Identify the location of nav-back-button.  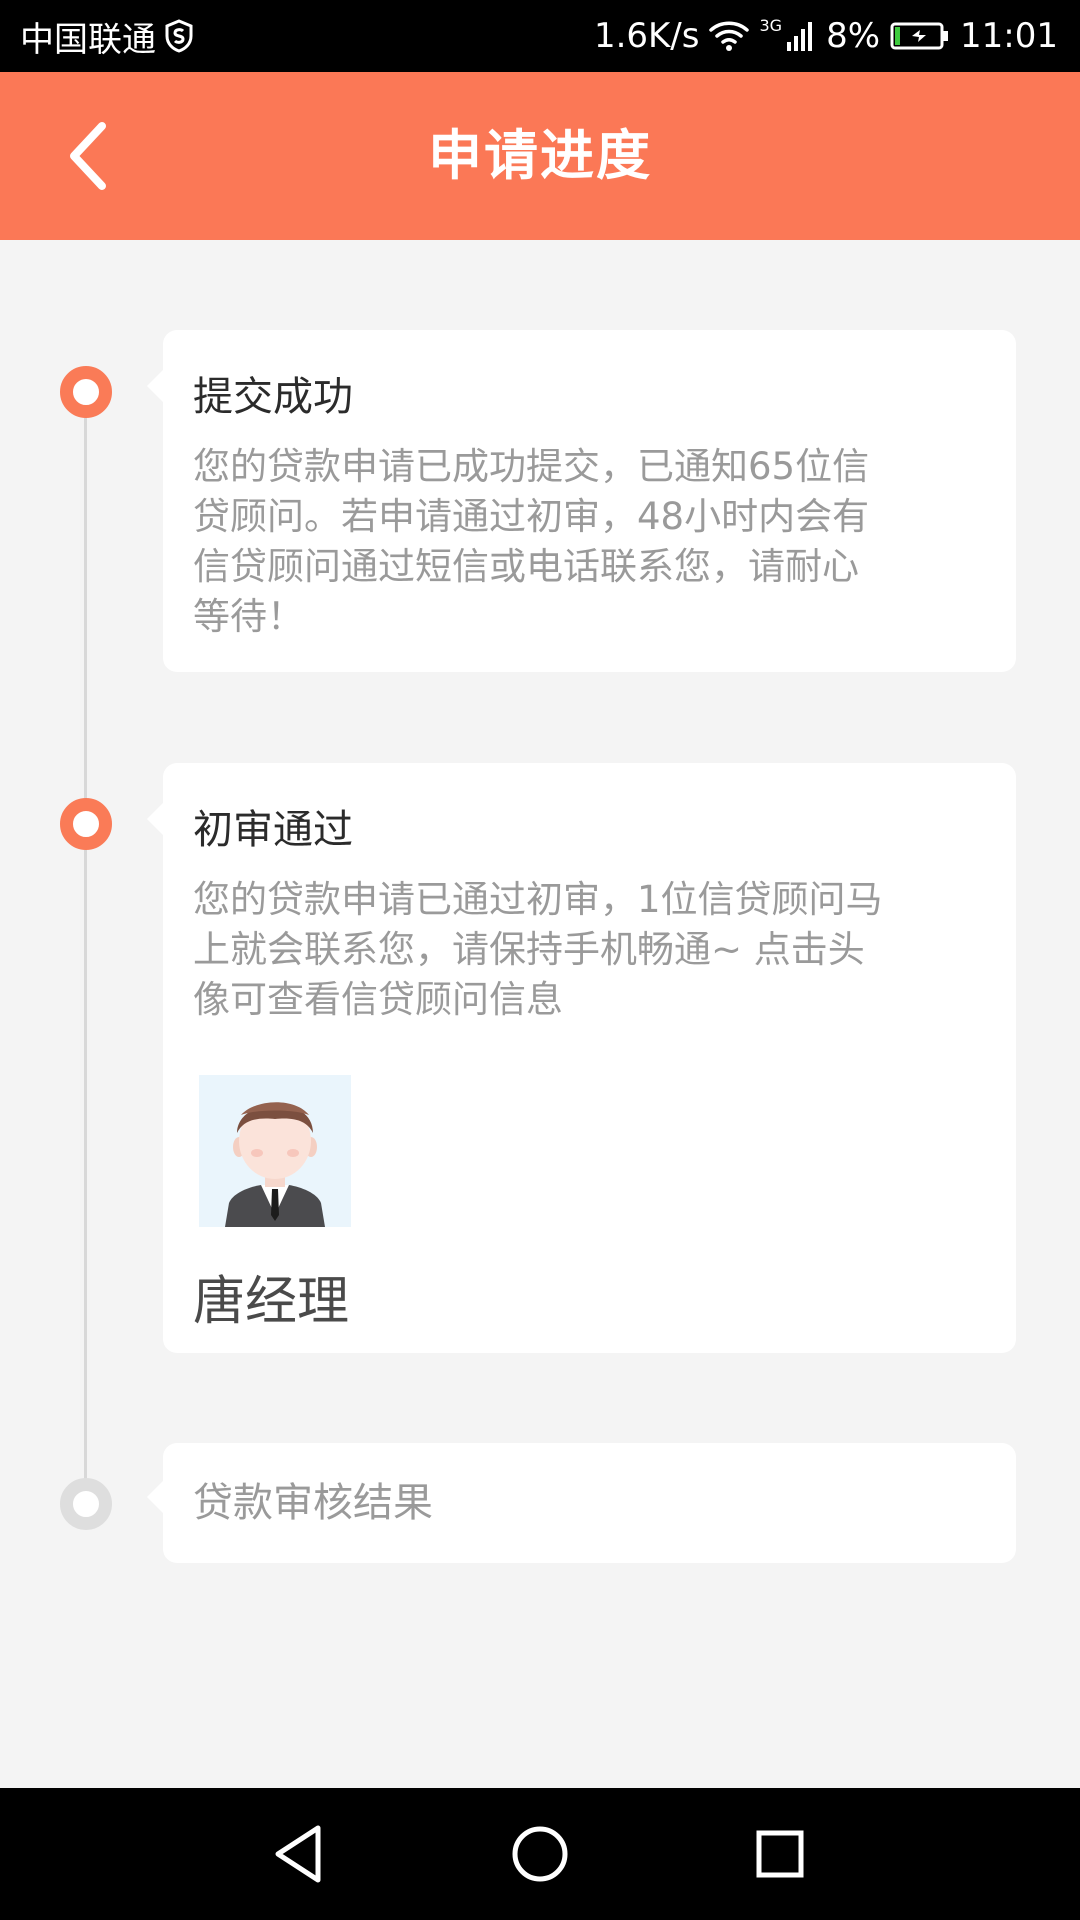
(300, 1854).